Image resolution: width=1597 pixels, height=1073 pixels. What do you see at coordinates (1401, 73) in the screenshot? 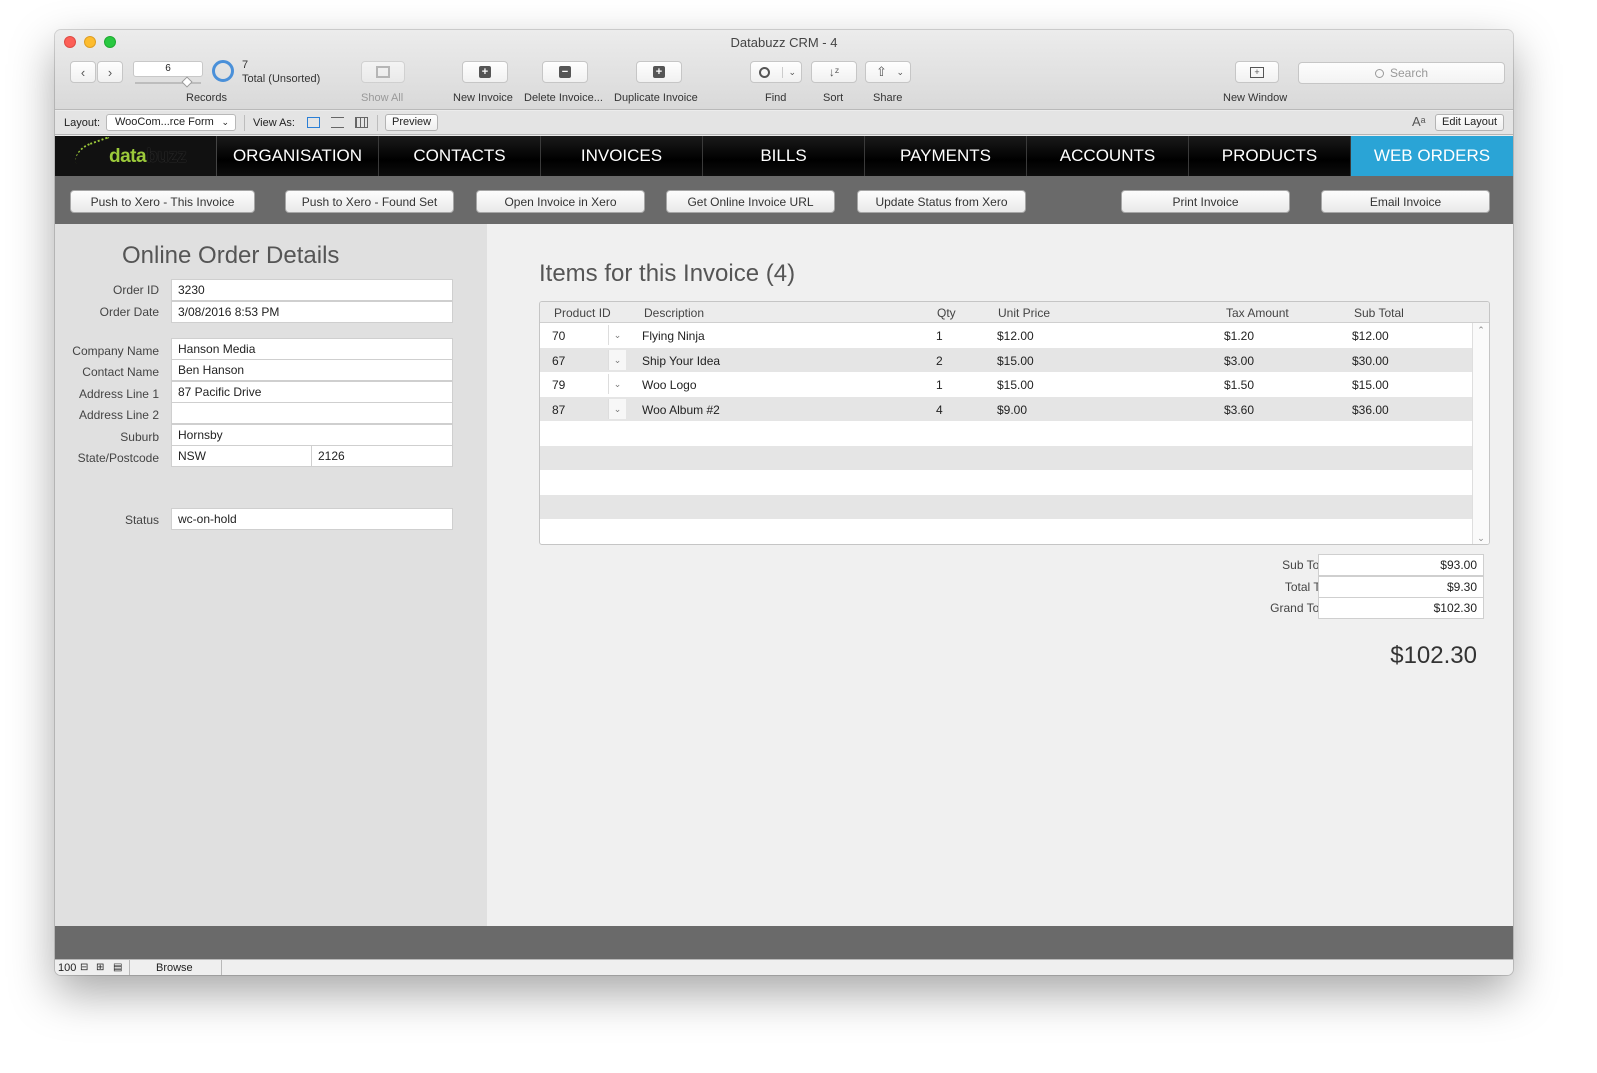
I see `search-input: Search` at bounding box center [1401, 73].